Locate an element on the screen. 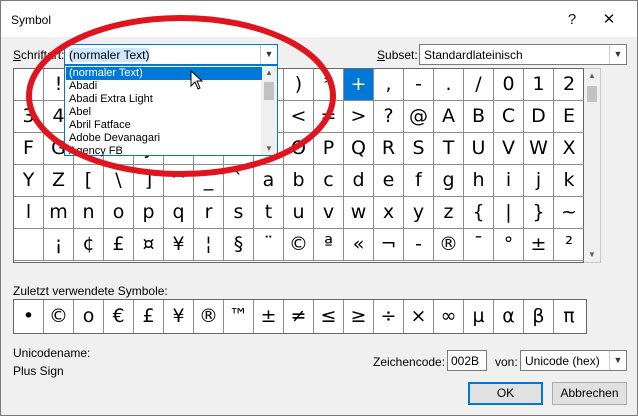 The height and width of the screenshot is (416, 638). symbol-cell: b is located at coordinates (299, 181).